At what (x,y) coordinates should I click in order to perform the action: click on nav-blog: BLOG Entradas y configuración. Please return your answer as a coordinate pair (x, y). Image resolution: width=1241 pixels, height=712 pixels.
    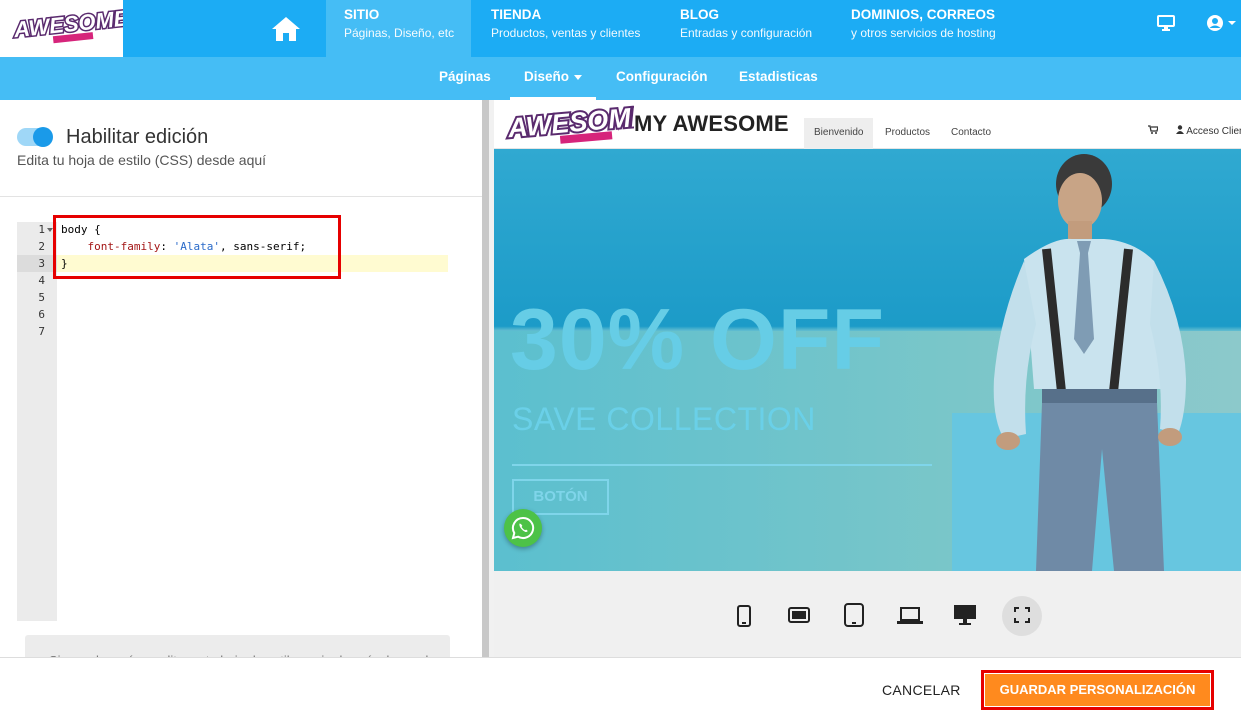
    Looking at the image, I should click on (746, 28).